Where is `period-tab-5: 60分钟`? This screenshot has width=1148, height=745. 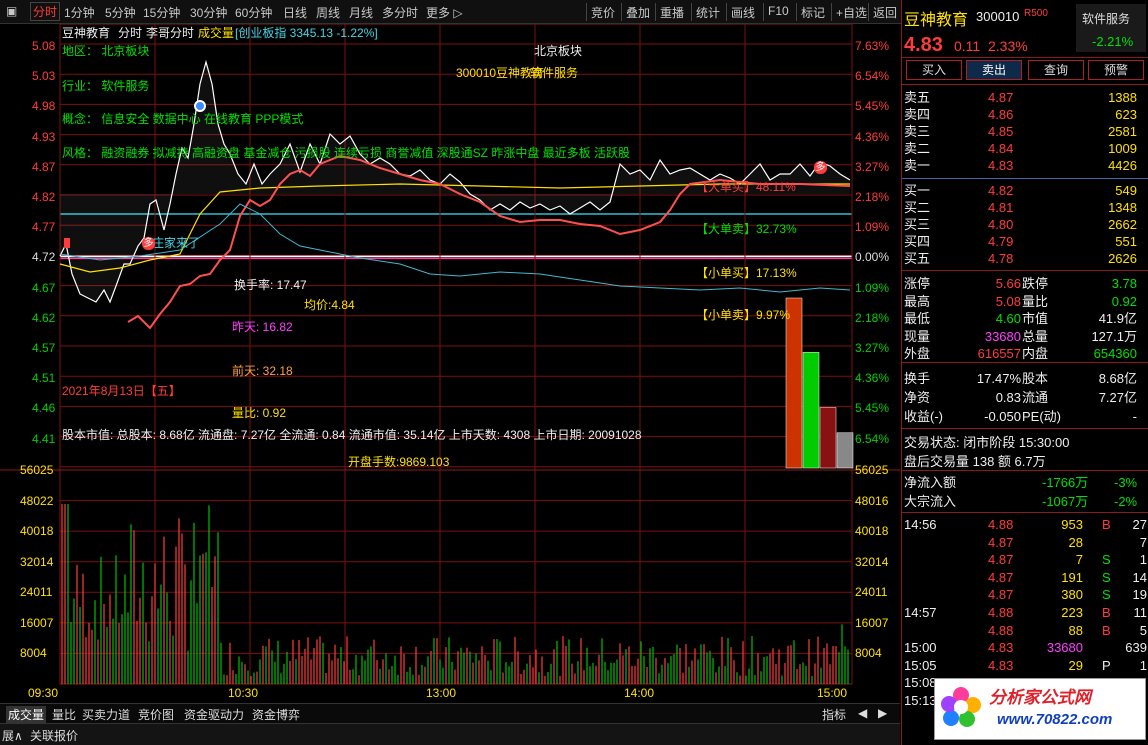 period-tab-5: 60分钟 is located at coordinates (253, 12).